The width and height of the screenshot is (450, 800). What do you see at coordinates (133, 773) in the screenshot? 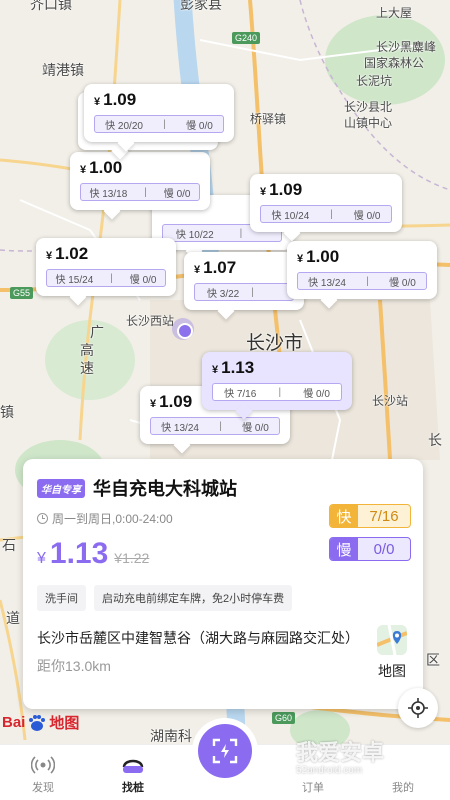
I see `tab-find-pile: 找桩` at bounding box center [133, 773].